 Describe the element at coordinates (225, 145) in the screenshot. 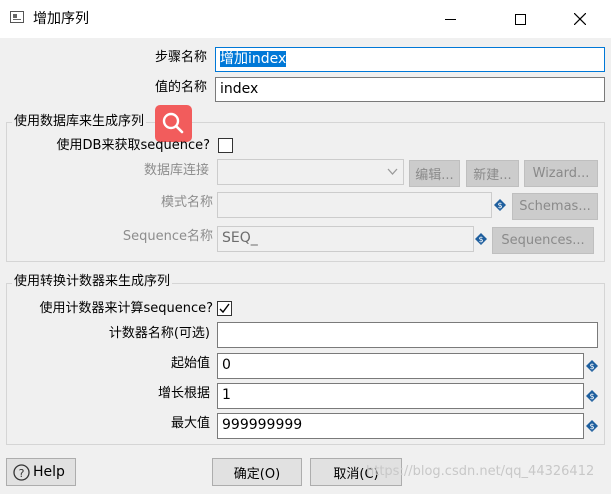

I see `use-db-checkbox` at that location.